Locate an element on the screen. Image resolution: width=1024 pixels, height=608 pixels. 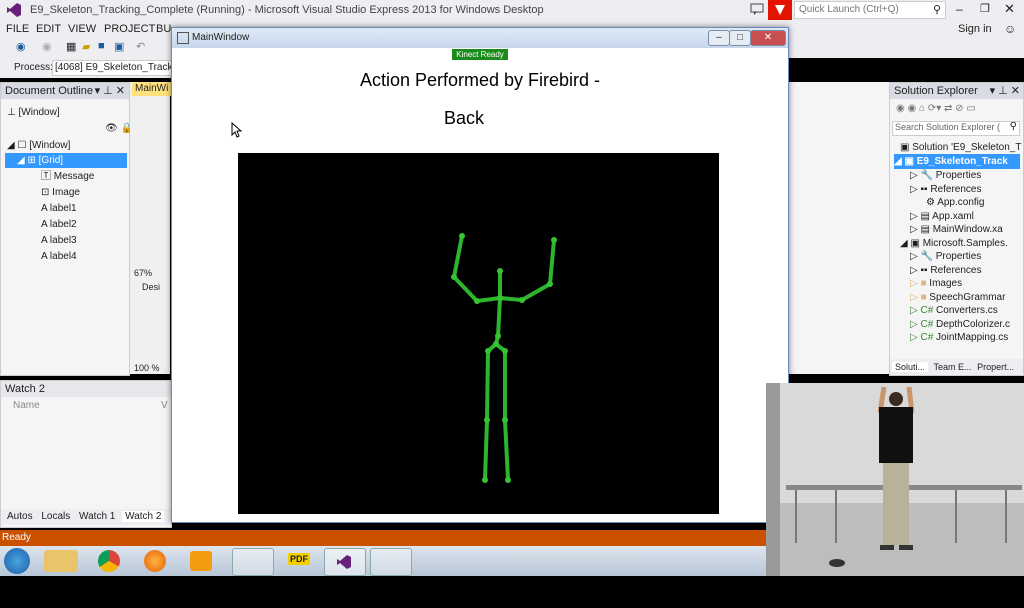
kinect-status-badge: Kinect Ready is located at coordinates (480, 54).